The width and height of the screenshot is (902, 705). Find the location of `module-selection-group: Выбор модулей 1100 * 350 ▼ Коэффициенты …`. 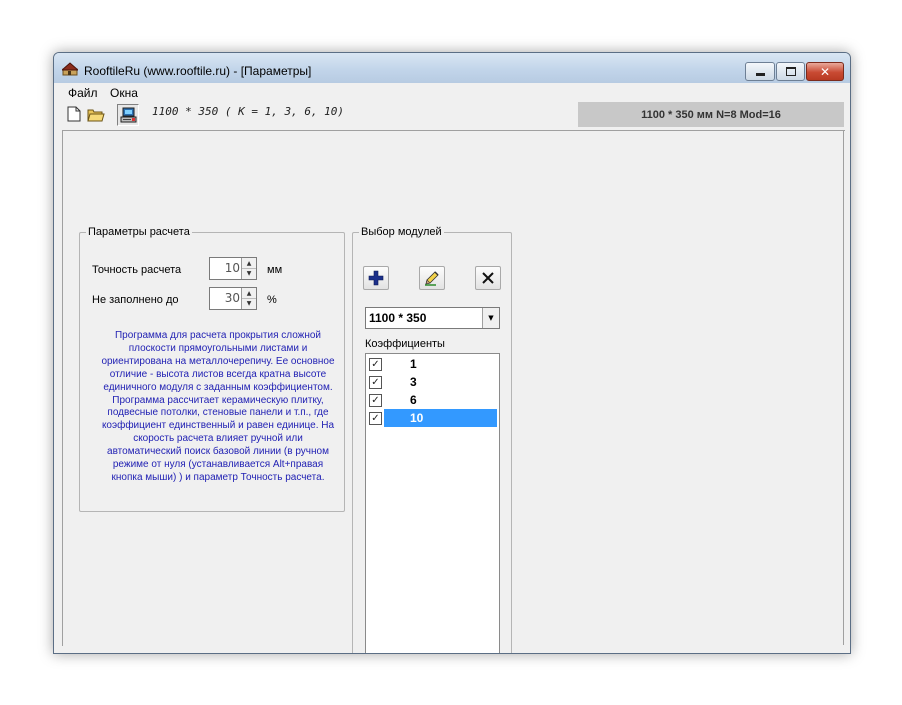

module-selection-group: Выбор модулей 1100 * 350 ▼ Коэффициенты … is located at coordinates (432, 439).